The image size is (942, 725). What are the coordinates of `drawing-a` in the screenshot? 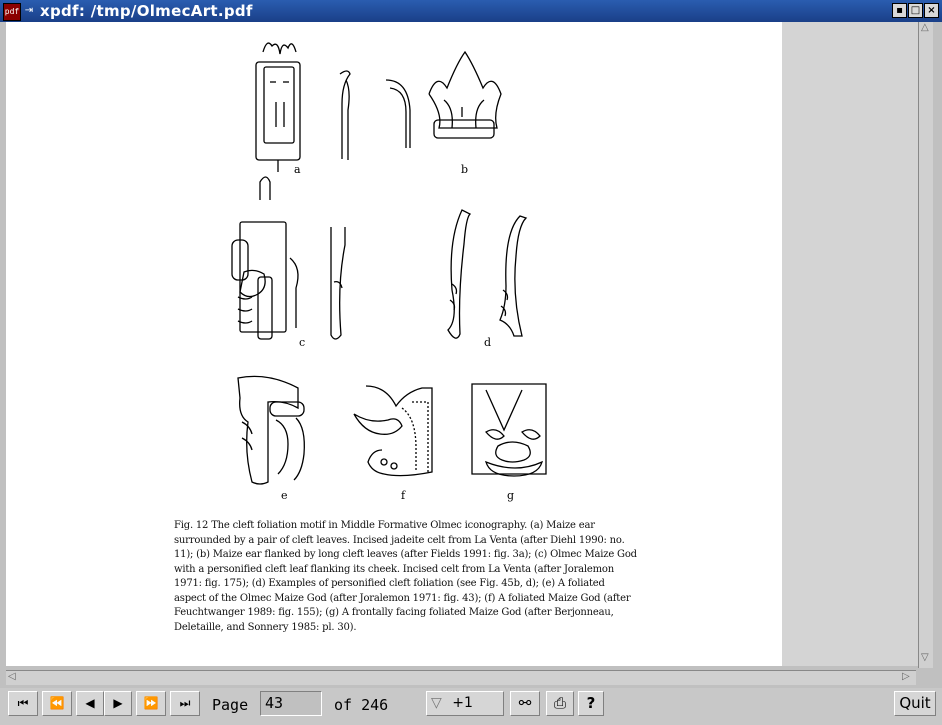 It's located at (303, 107).